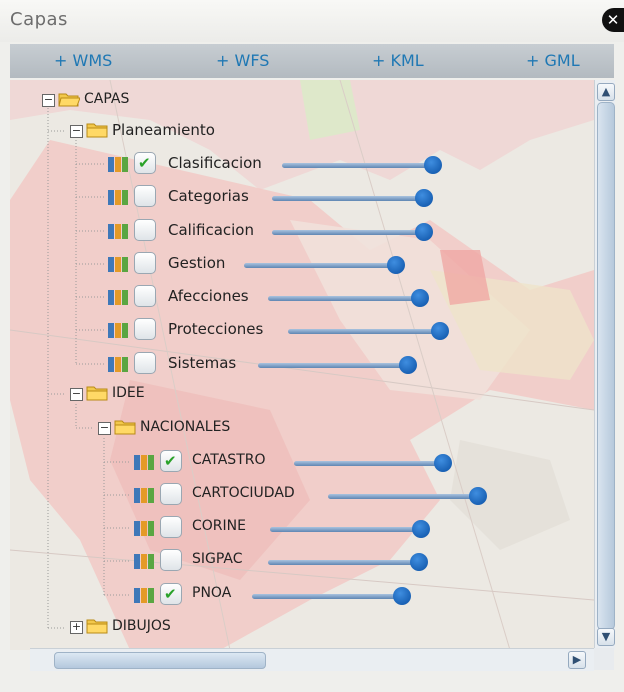 This screenshot has height=692, width=624. I want to click on layer-label: CORINE, so click(219, 526).